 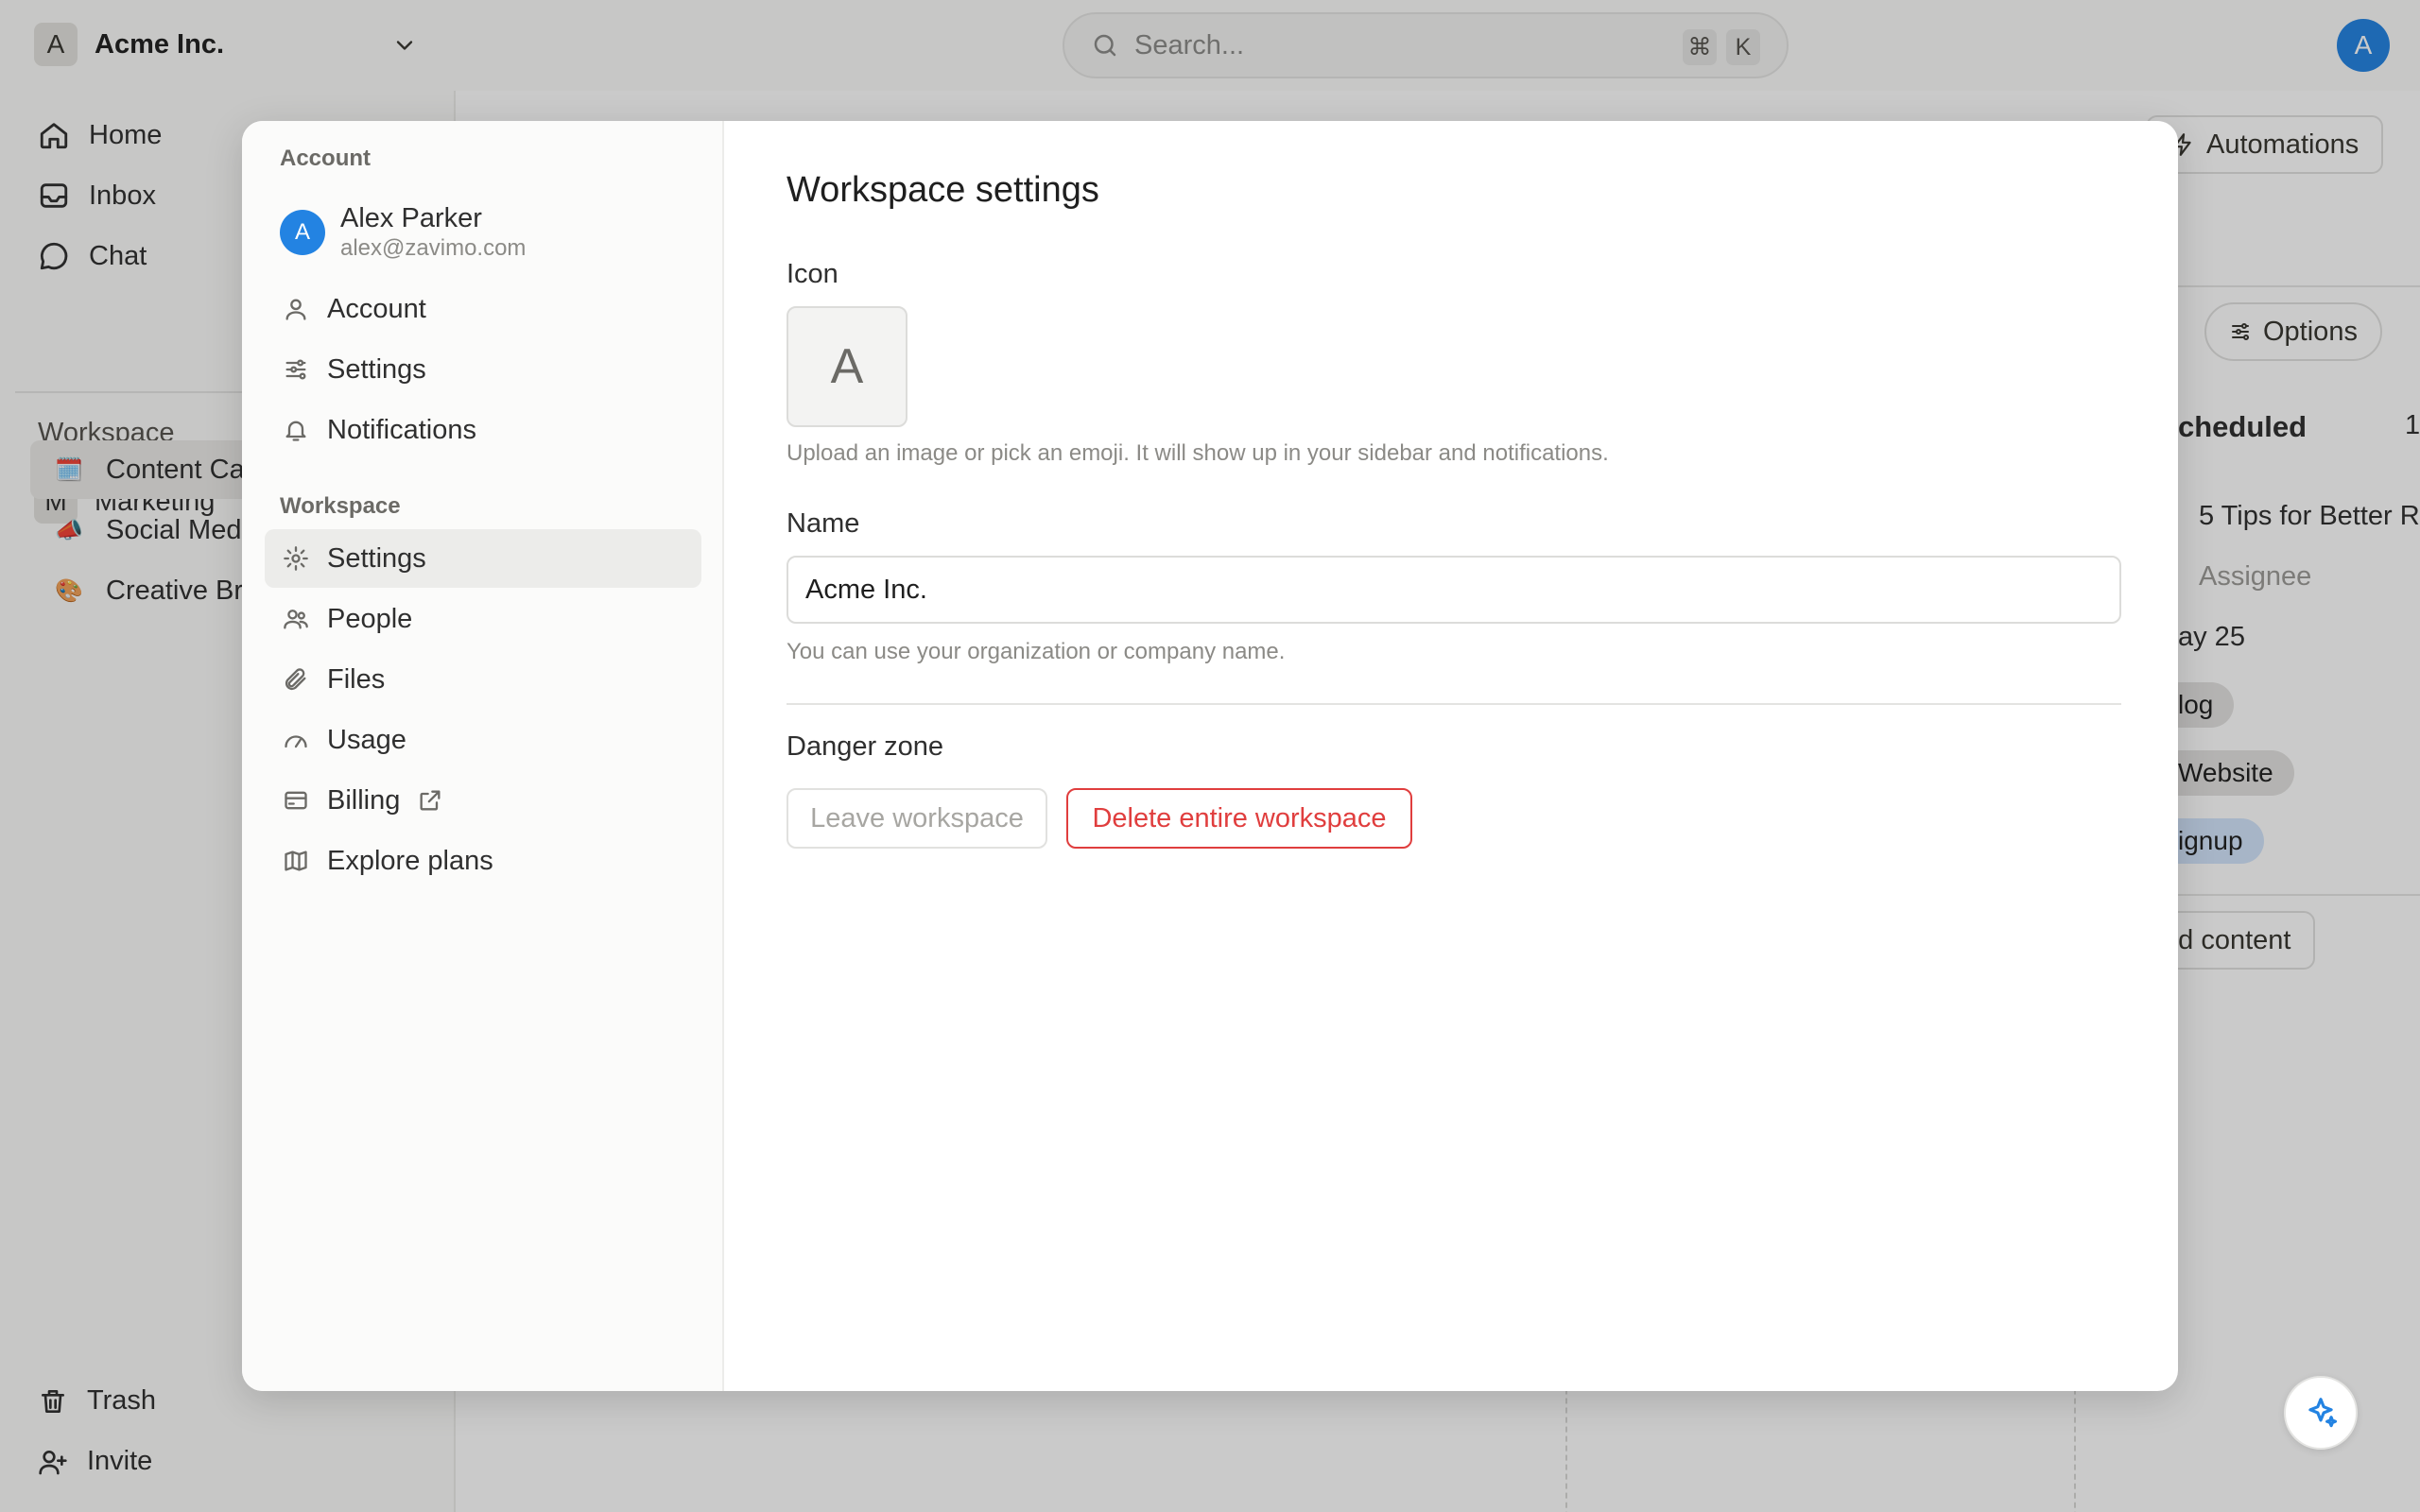 What do you see at coordinates (410, 860) in the screenshot?
I see `settings-item-label: Explore plans` at bounding box center [410, 860].